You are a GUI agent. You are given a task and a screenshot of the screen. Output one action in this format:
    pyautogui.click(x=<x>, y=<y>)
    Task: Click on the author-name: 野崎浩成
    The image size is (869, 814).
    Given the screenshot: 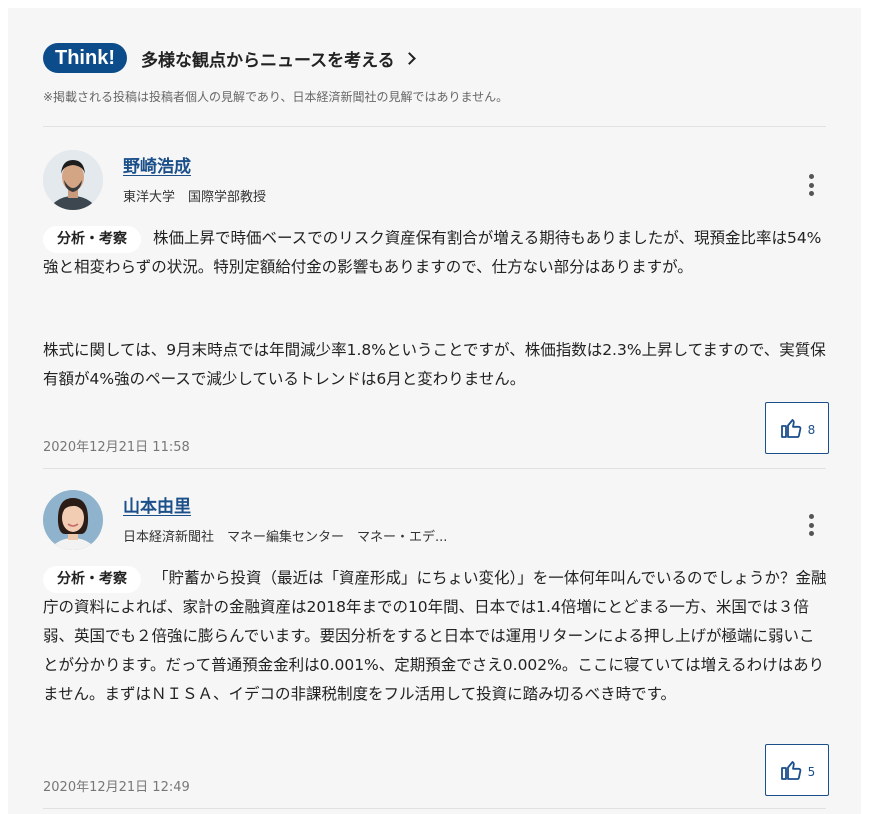 What is the action you would take?
    pyautogui.click(x=157, y=164)
    